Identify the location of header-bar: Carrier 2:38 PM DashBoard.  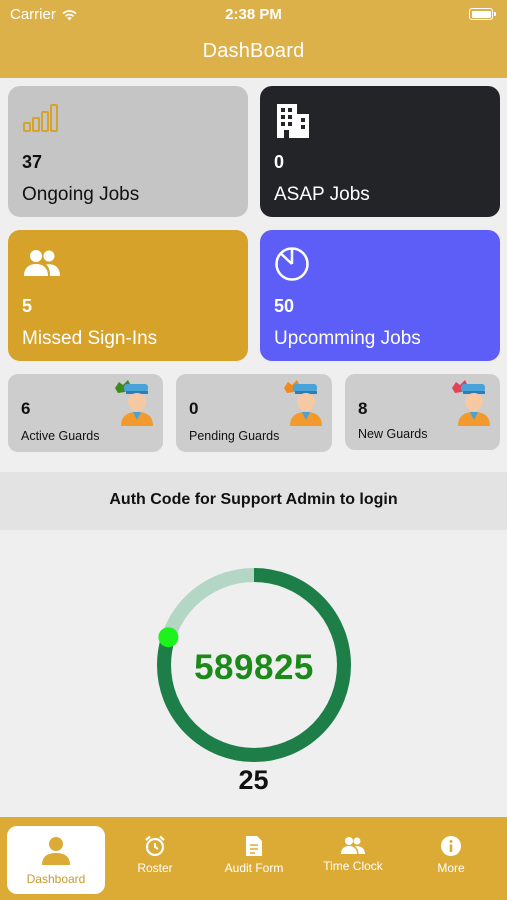
(253, 39).